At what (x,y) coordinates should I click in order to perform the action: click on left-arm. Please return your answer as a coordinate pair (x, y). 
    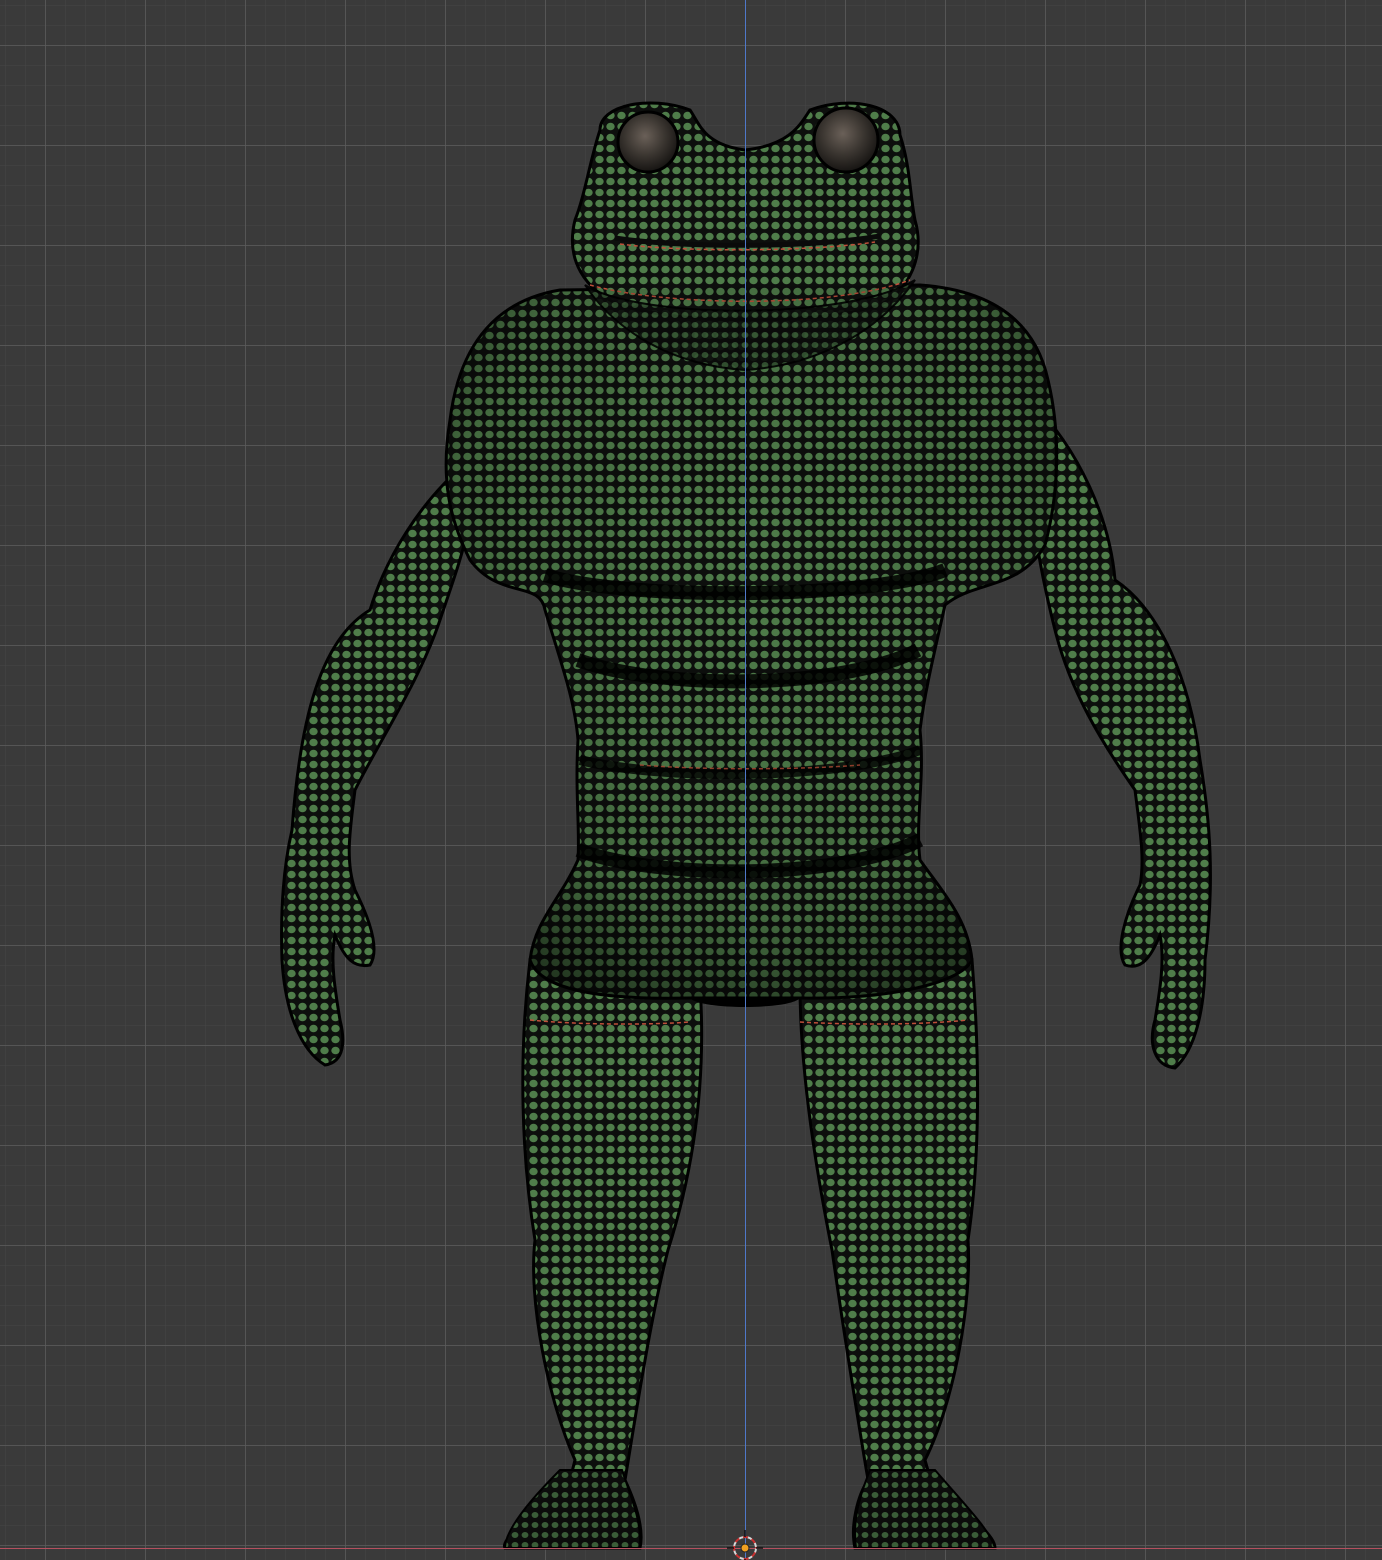
    Looking at the image, I should click on (377, 762).